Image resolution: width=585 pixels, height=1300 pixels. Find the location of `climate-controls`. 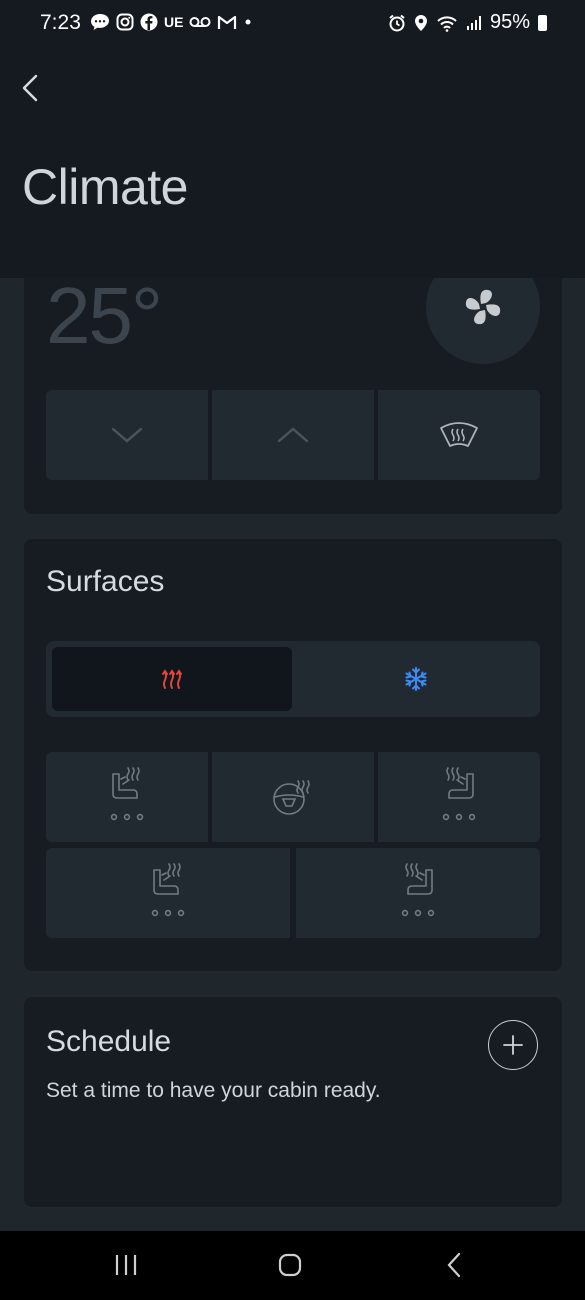

climate-controls is located at coordinates (293, 435).